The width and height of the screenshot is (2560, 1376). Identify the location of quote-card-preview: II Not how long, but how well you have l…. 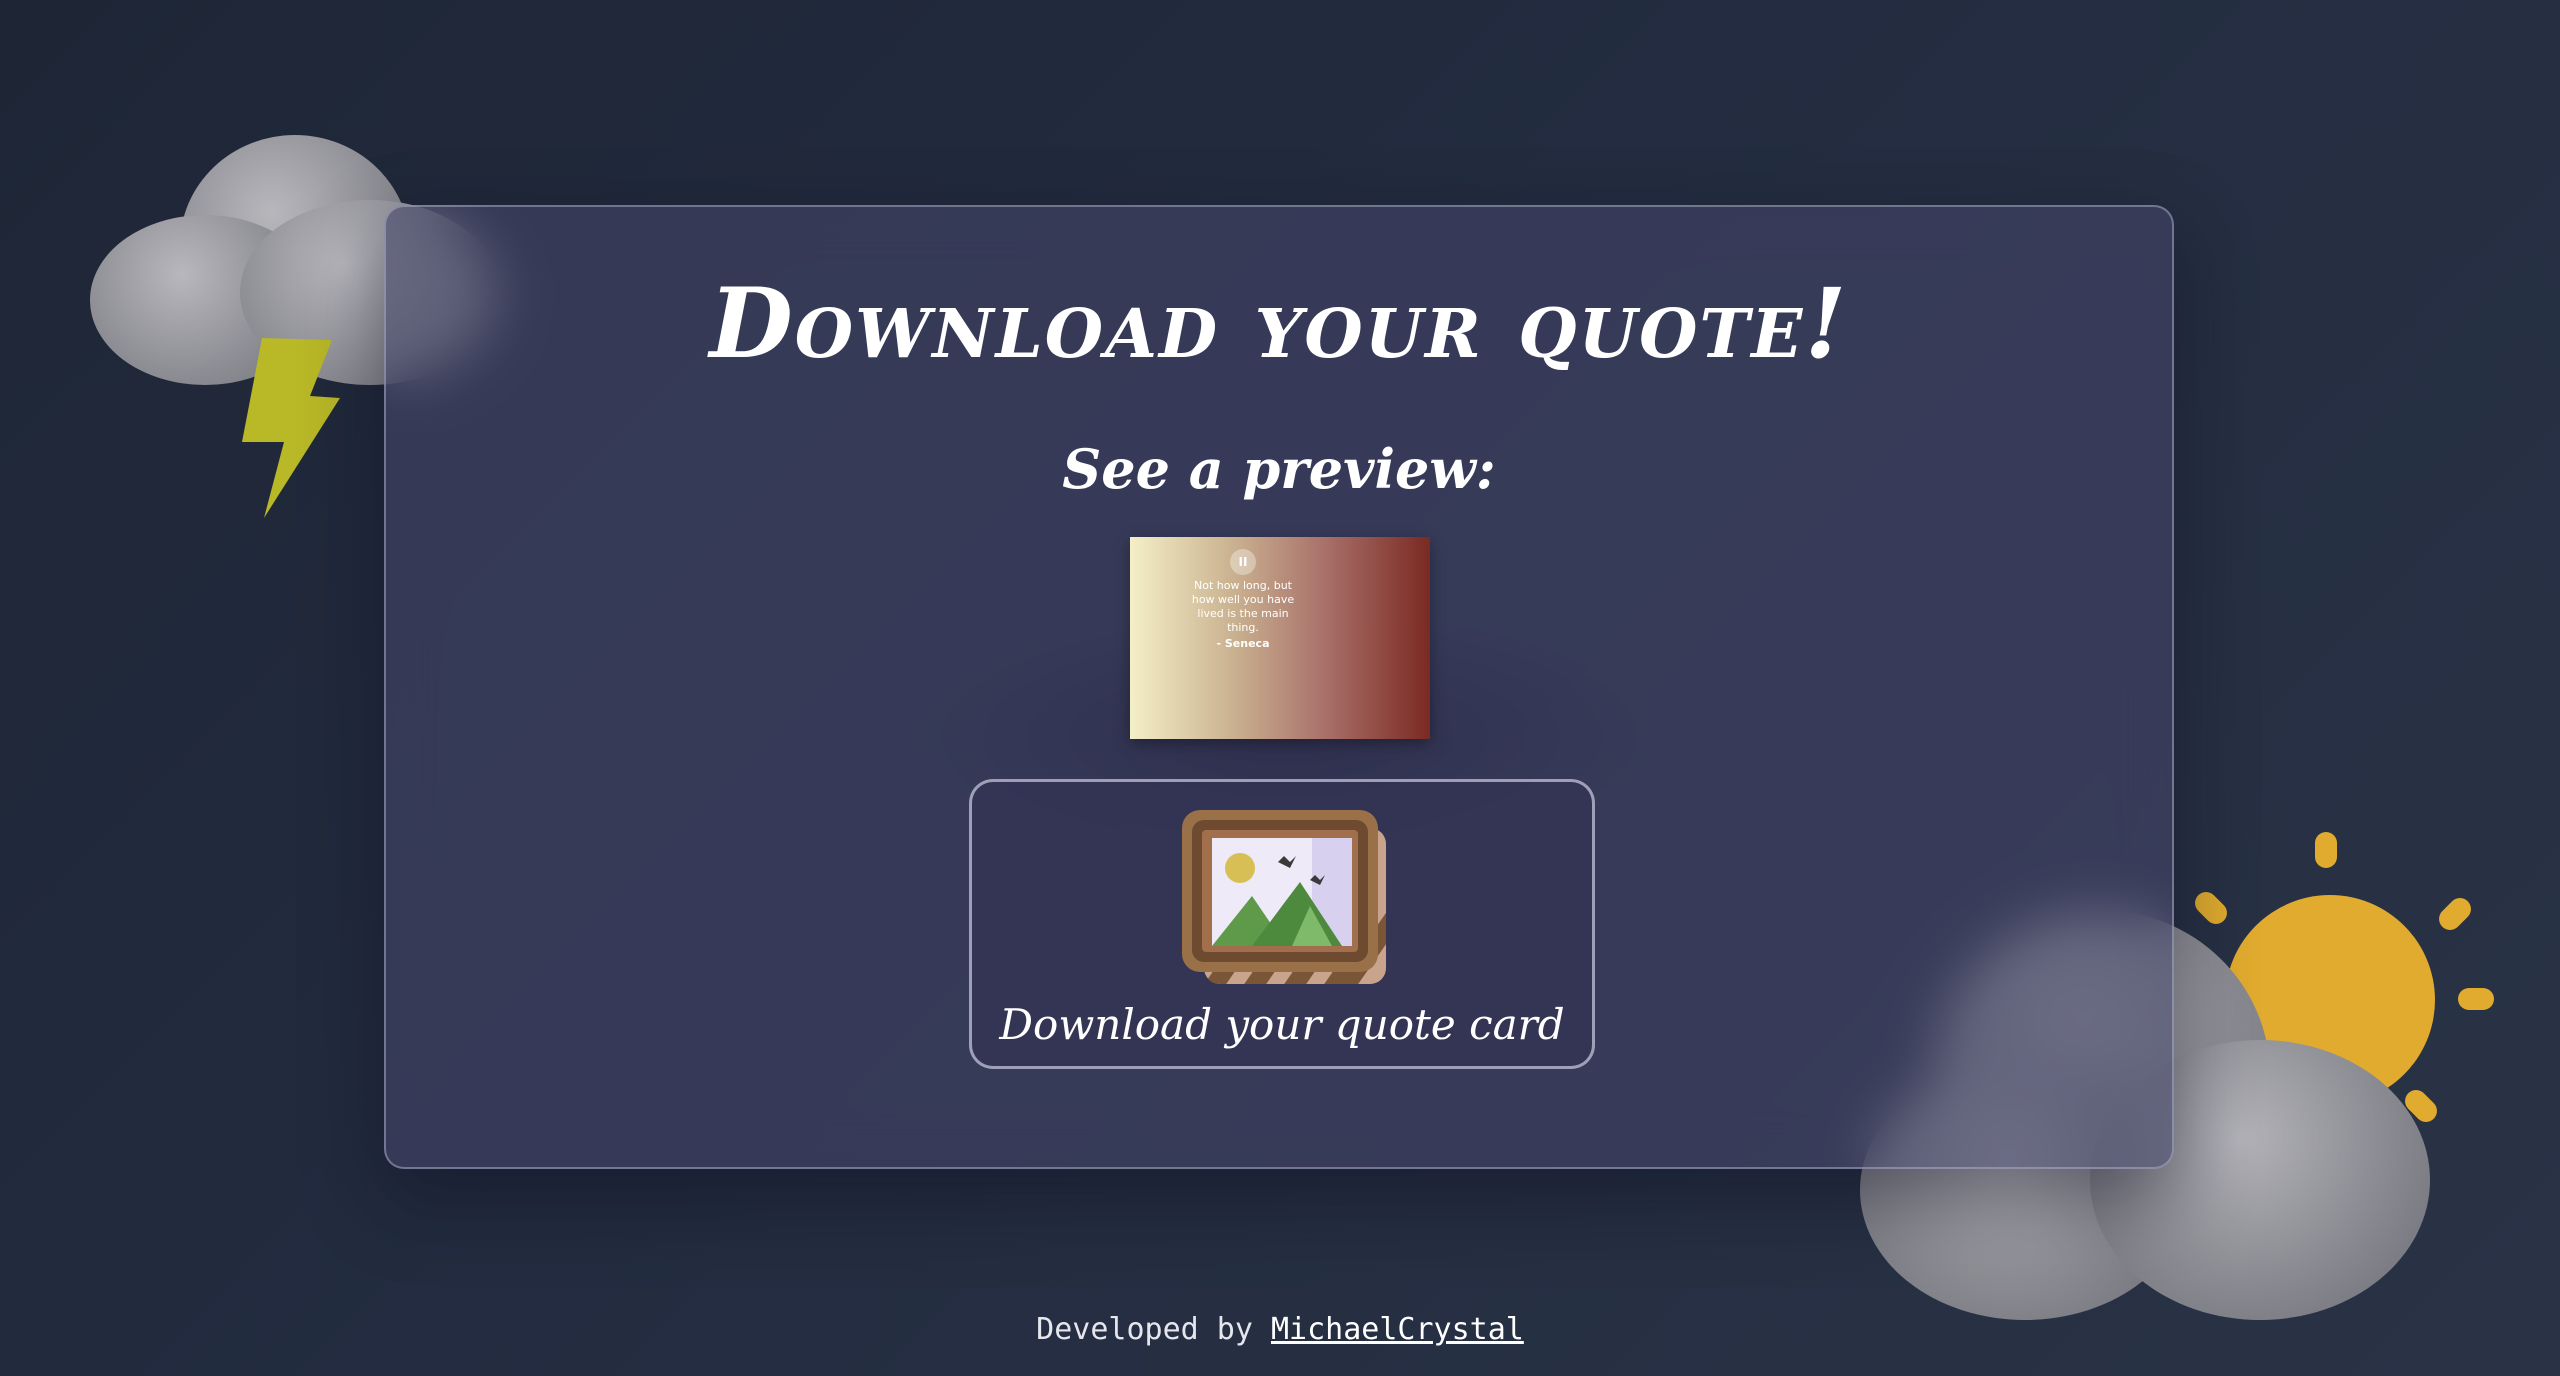
(1280, 638).